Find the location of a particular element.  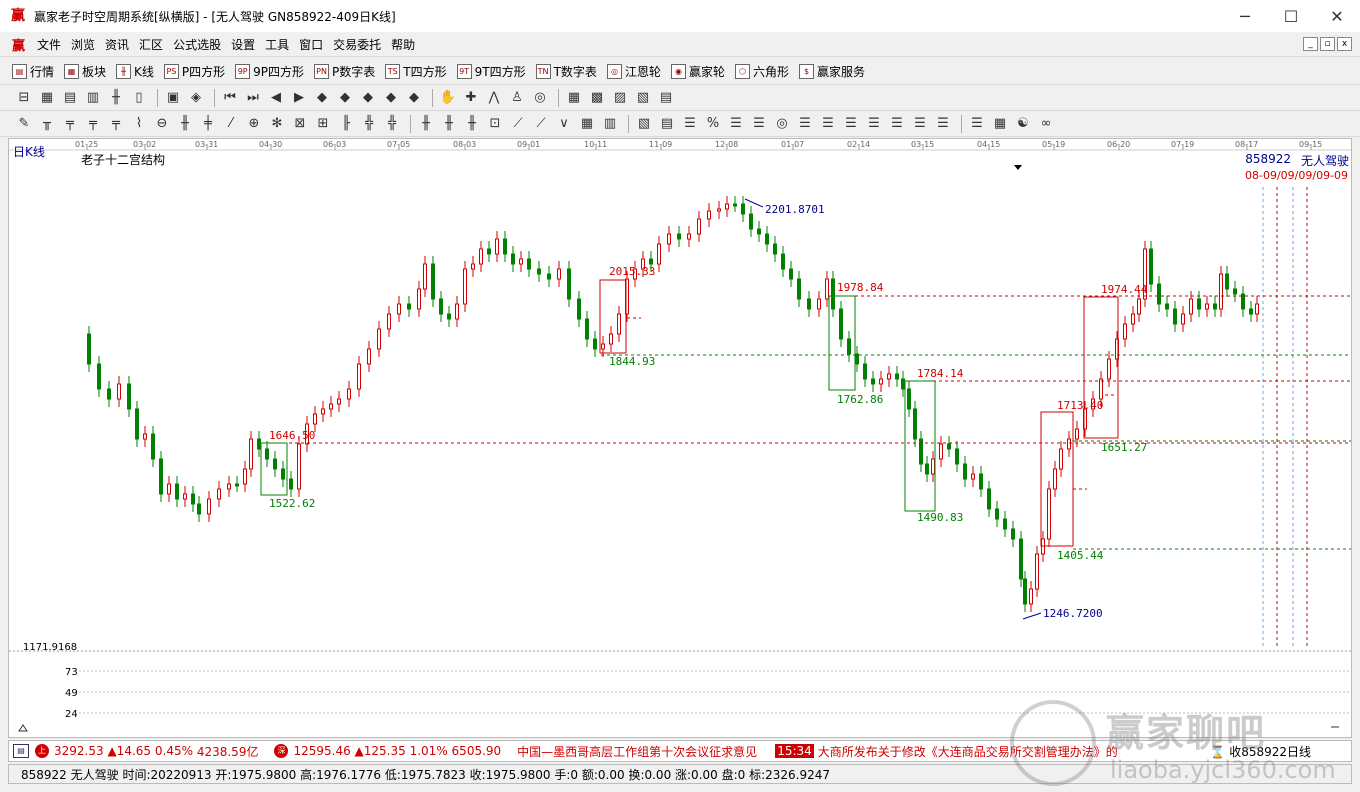

tool-toolbar3-3-icon: ╤ is located at coordinates (93, 124).